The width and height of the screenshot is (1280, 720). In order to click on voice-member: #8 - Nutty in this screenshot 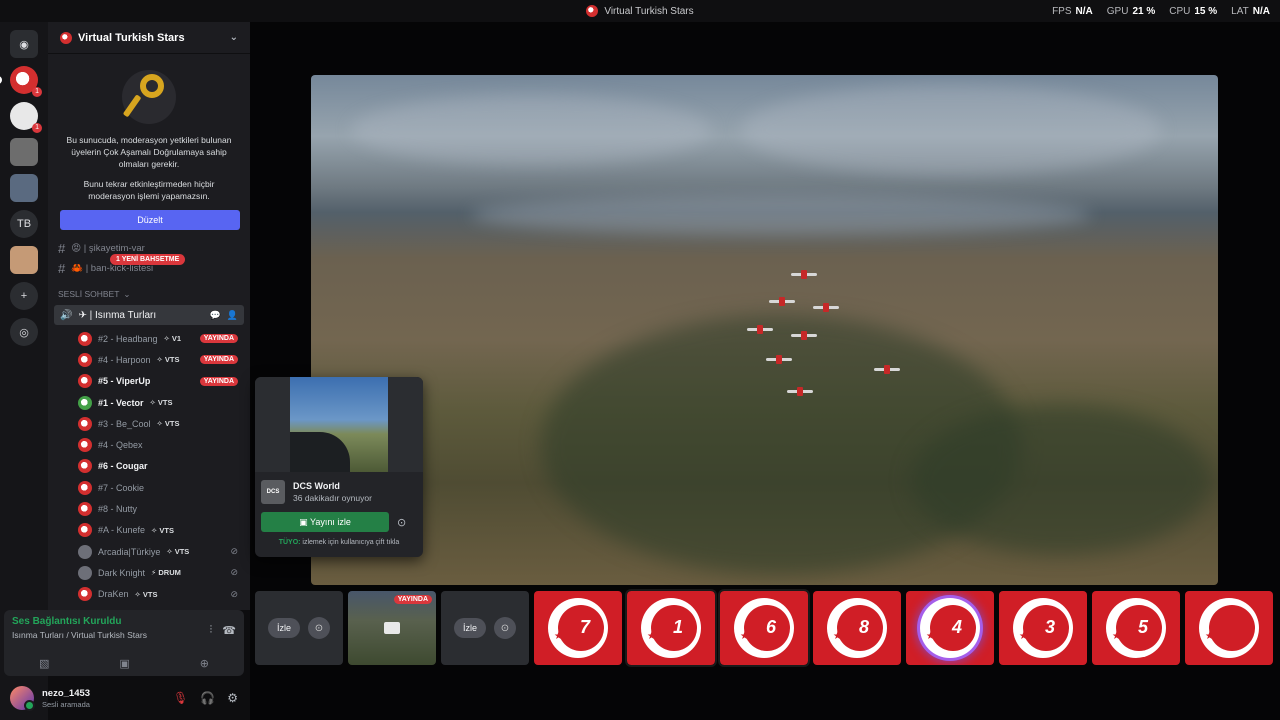, I will do `click(149, 508)`.